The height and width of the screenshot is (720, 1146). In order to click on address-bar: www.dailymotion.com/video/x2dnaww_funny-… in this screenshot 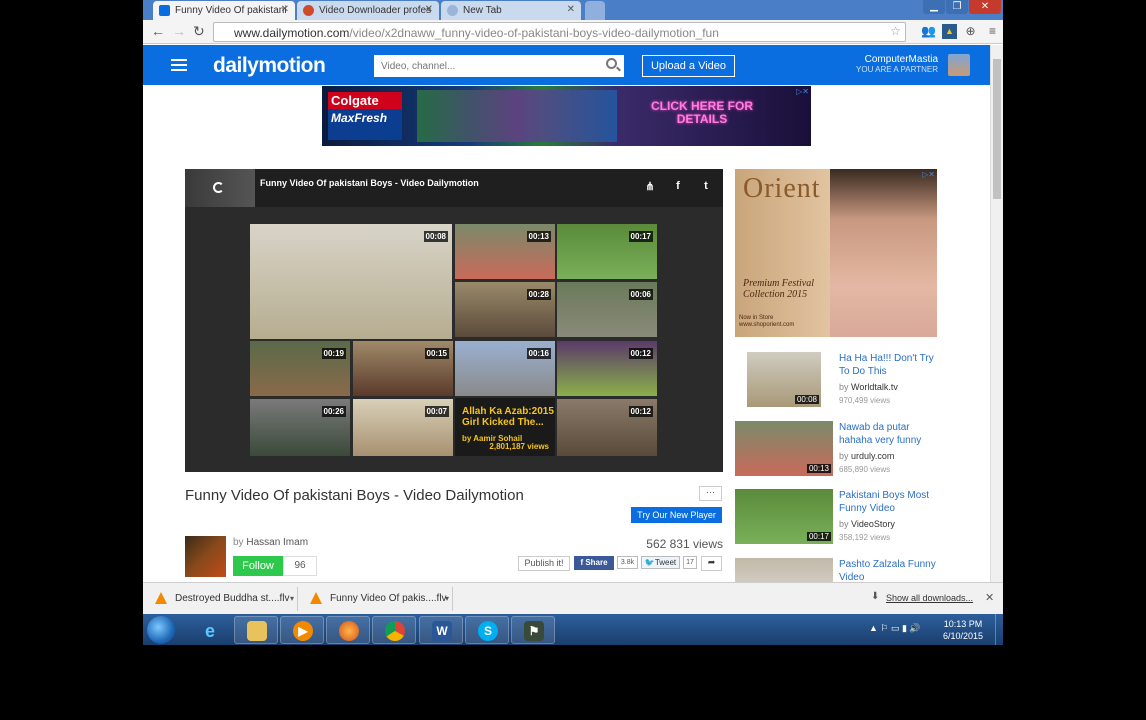, I will do `click(559, 32)`.